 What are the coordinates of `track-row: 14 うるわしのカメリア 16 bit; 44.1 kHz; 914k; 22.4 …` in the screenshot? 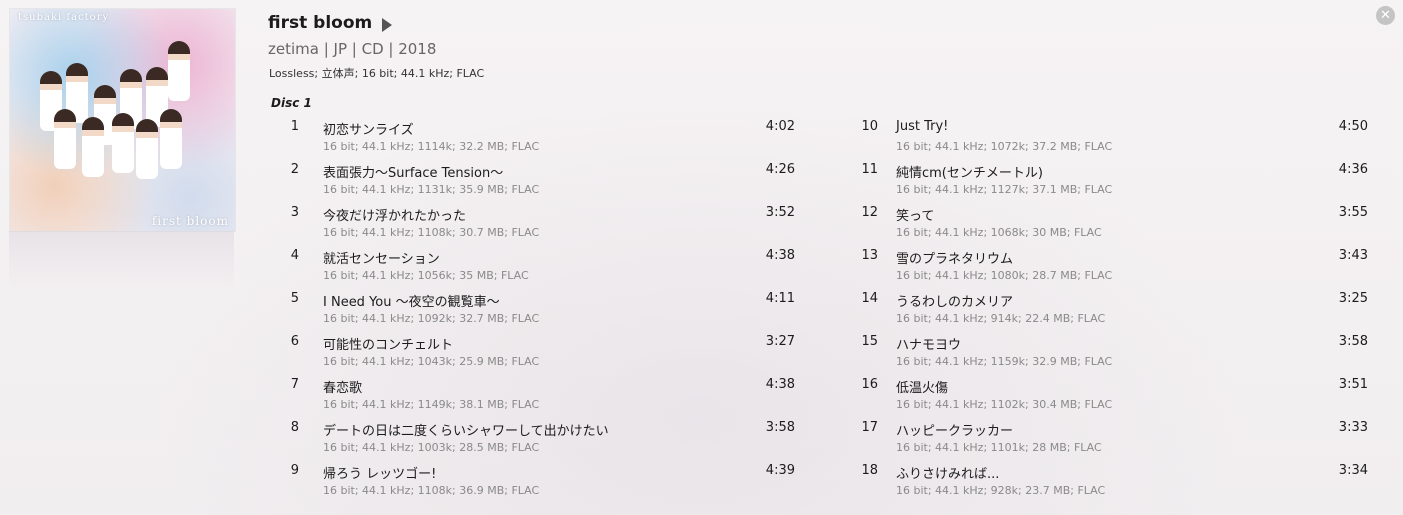 It's located at (1112, 309).